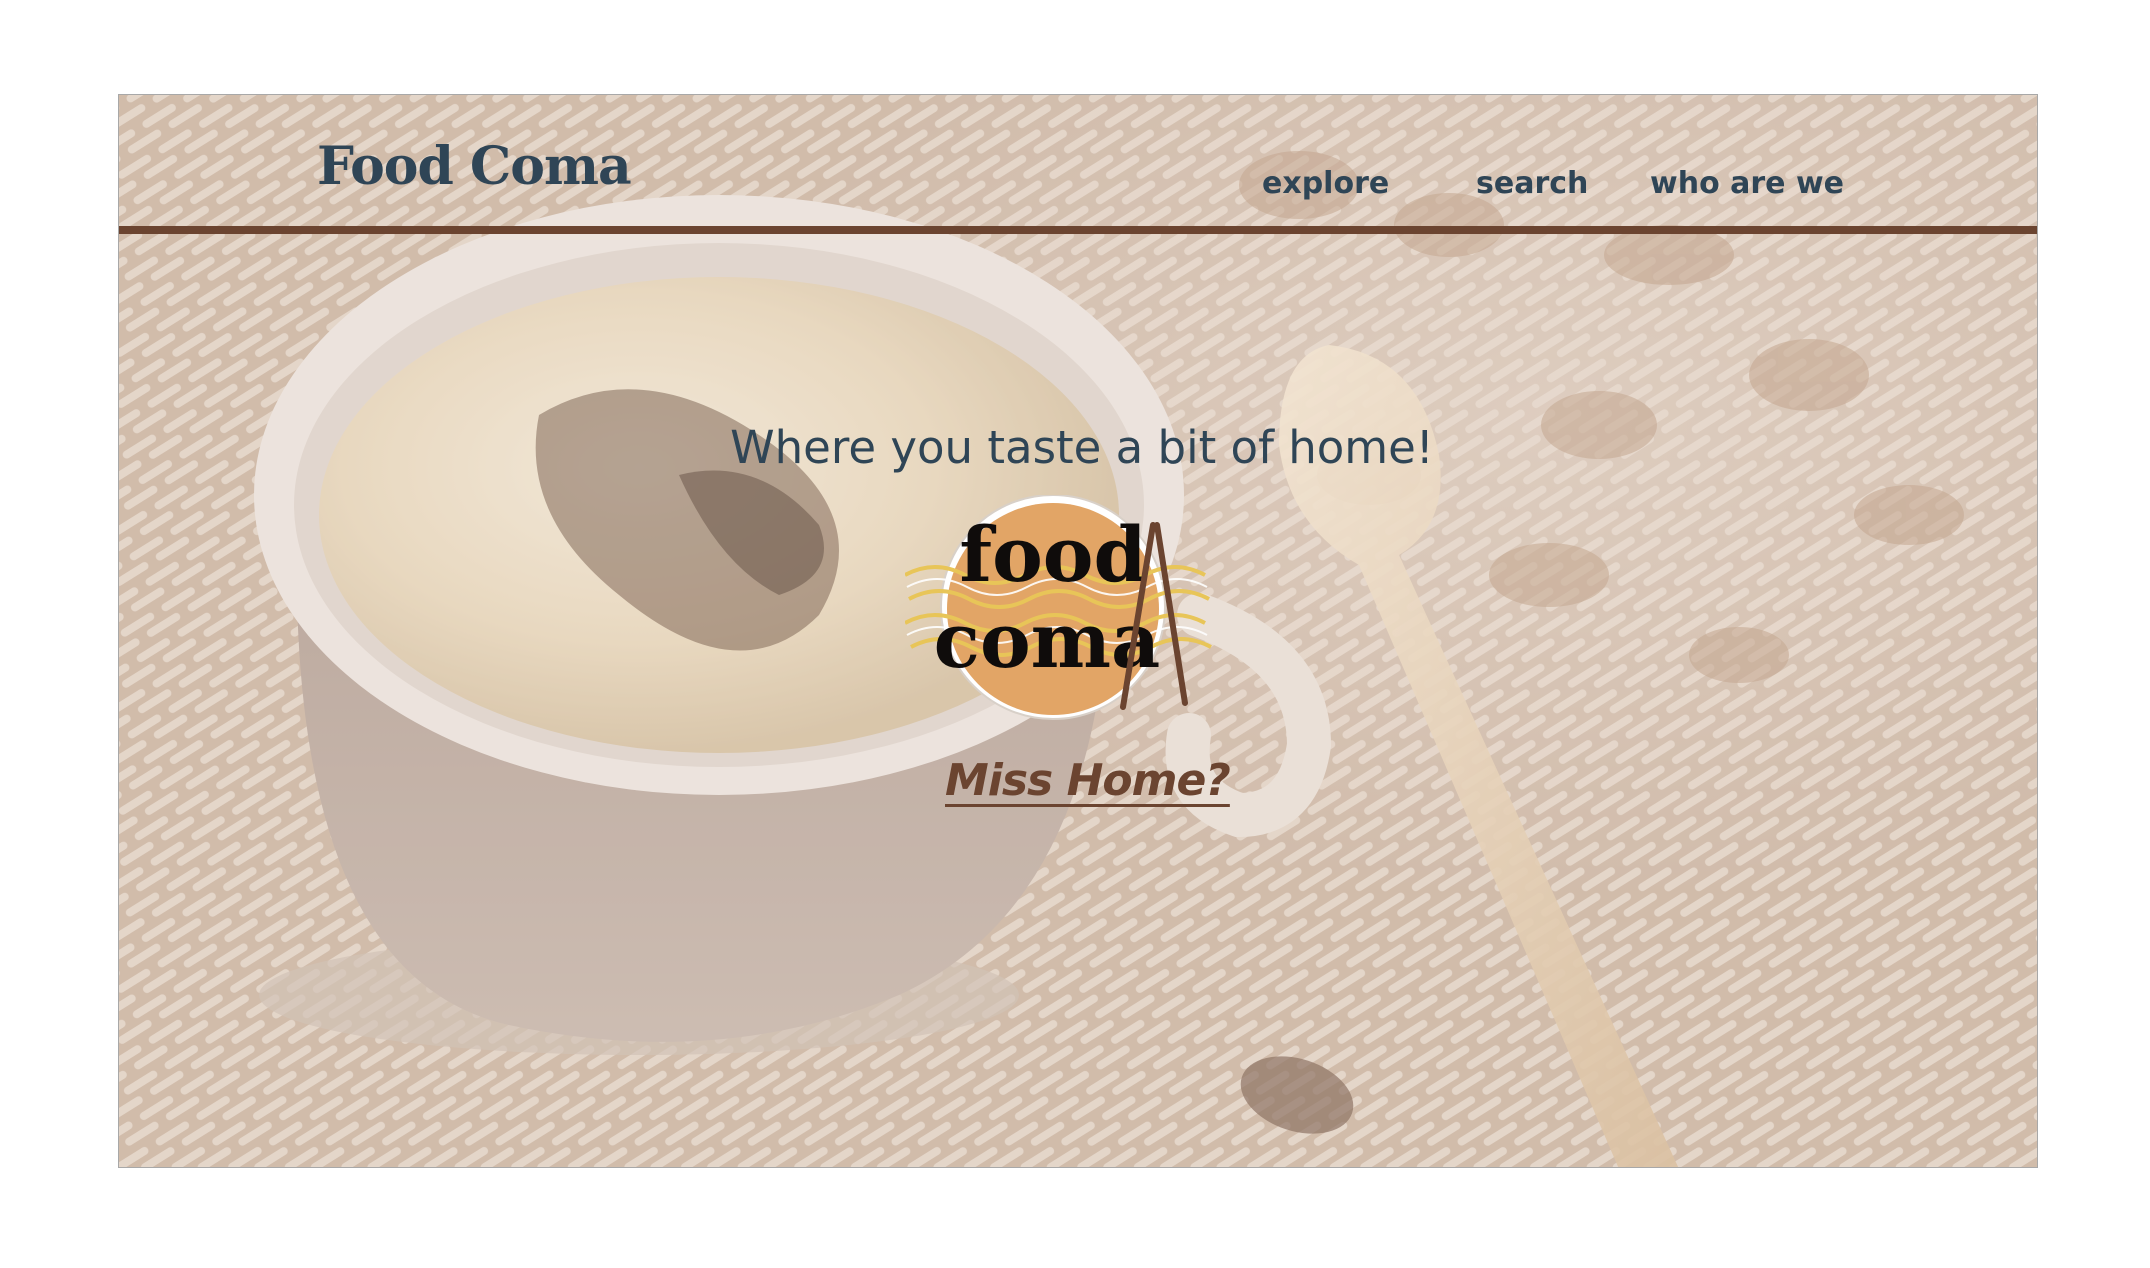 The height and width of the screenshot is (1268, 2150). What do you see at coordinates (1052, 554) in the screenshot?
I see `logo-text-food: food` at bounding box center [1052, 554].